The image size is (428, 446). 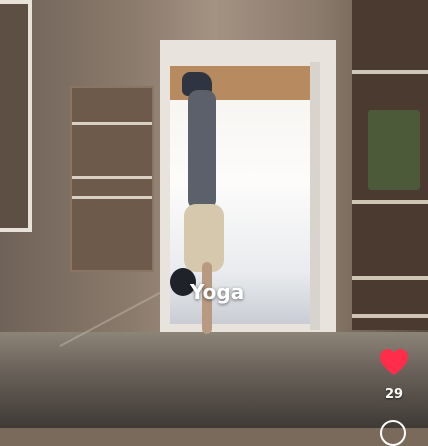 What do you see at coordinates (315, 196) in the screenshot?
I see `door-mullion` at bounding box center [315, 196].